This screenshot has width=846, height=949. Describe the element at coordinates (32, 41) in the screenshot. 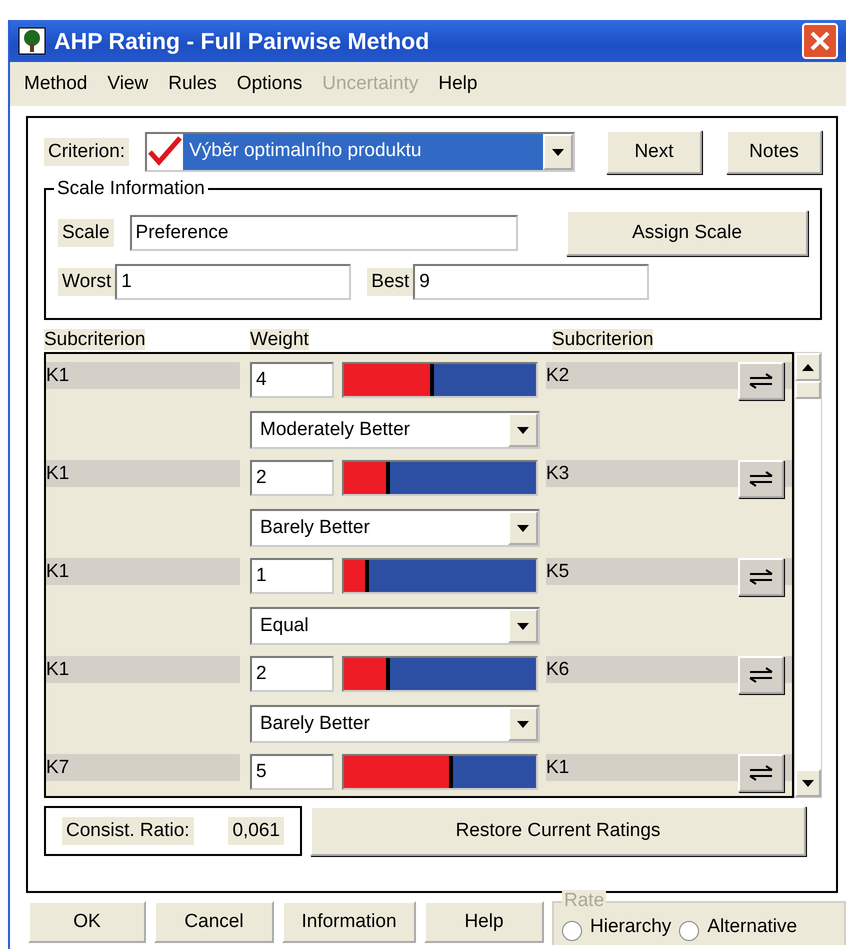

I see `tree-icon` at that location.